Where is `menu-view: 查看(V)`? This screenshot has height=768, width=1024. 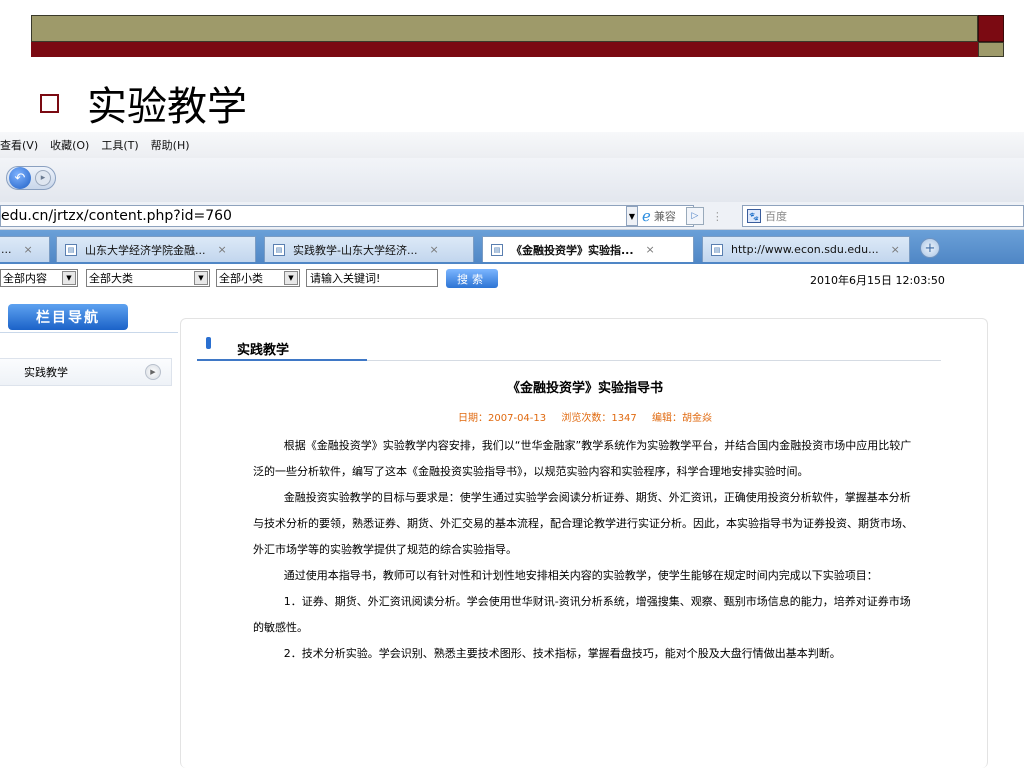
menu-view: 查看(V) is located at coordinates (19, 145).